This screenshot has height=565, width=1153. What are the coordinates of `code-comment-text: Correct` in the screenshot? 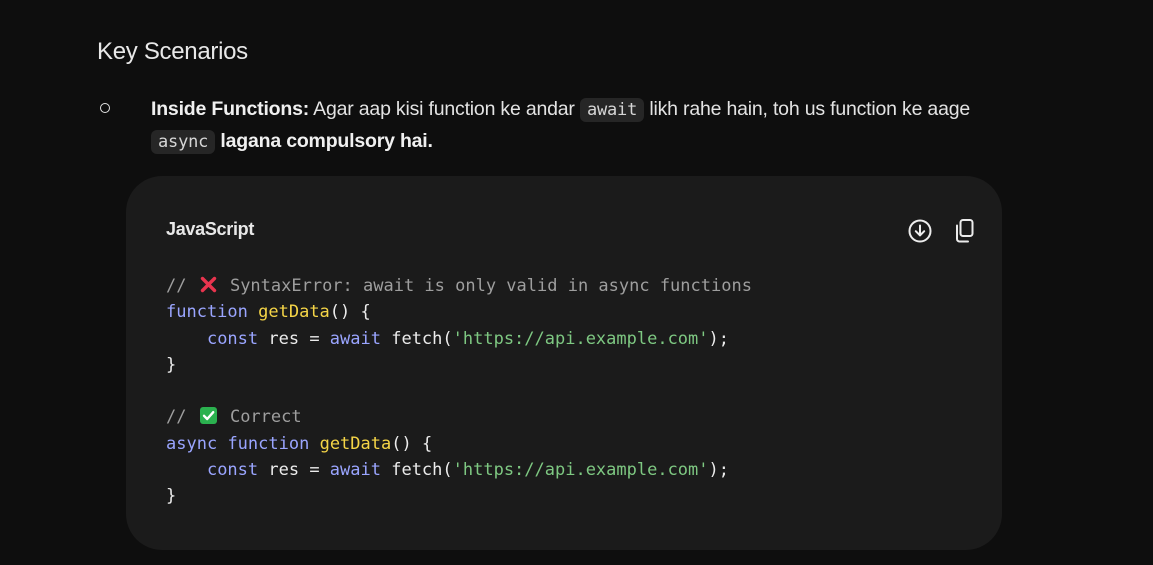 It's located at (260, 417).